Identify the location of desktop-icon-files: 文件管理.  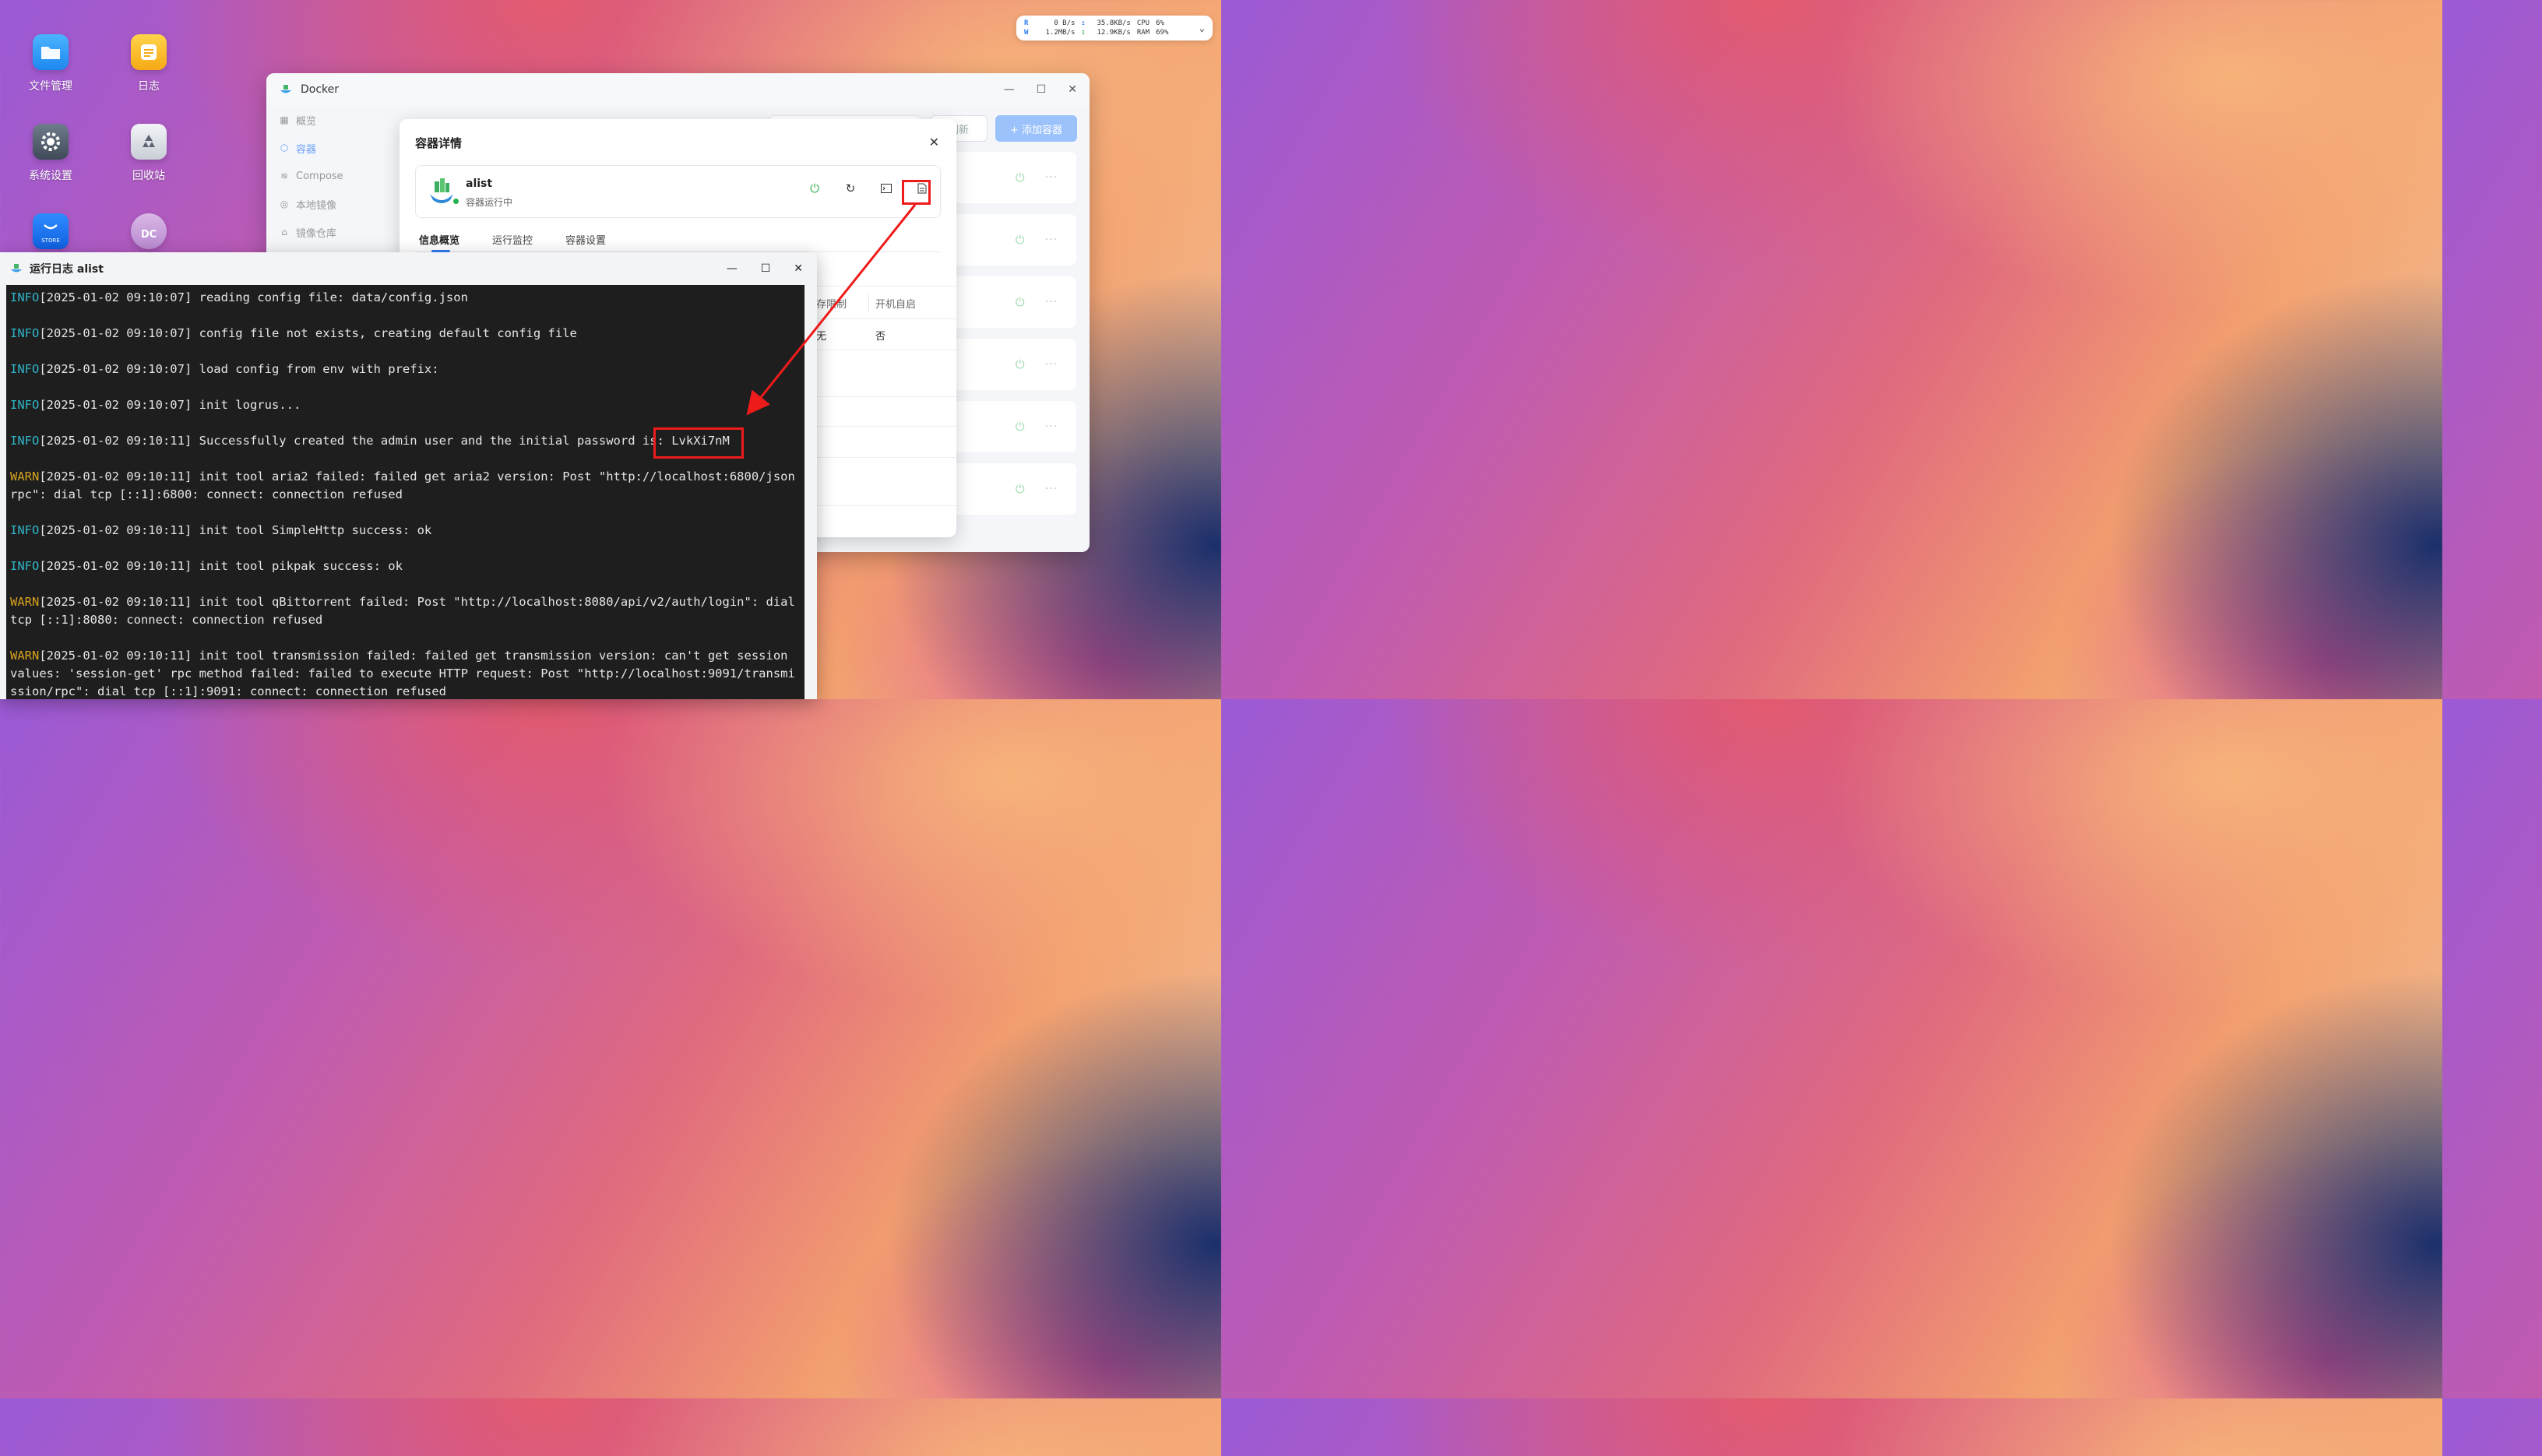
(50, 63).